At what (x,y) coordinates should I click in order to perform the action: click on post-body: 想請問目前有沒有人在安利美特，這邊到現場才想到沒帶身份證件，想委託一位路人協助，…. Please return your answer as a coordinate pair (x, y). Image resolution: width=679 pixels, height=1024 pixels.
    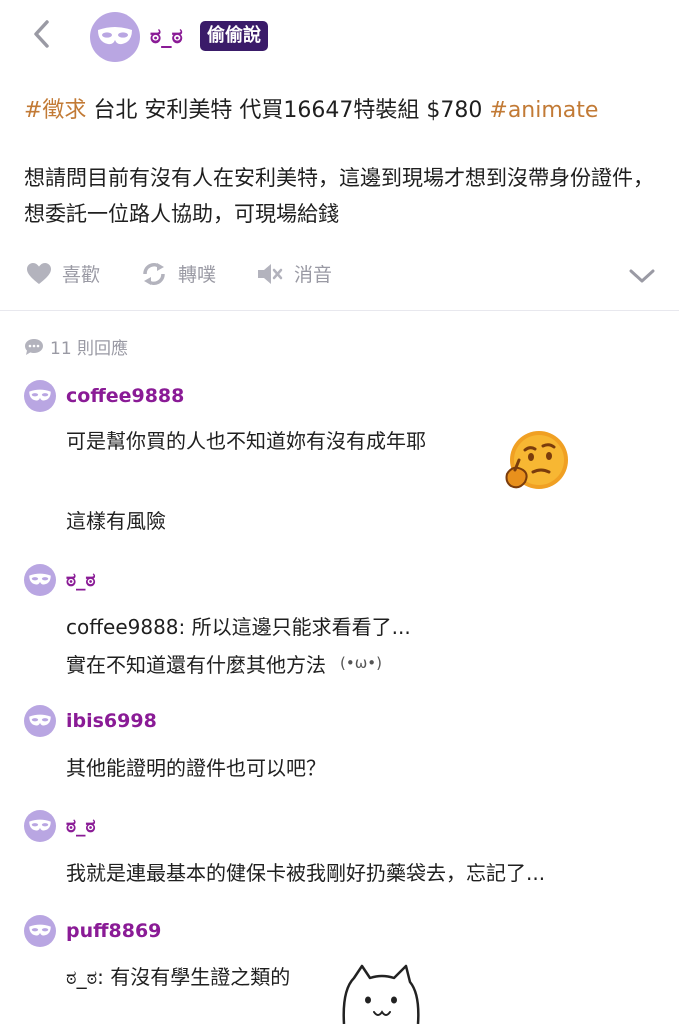
    Looking at the image, I should click on (339, 196).